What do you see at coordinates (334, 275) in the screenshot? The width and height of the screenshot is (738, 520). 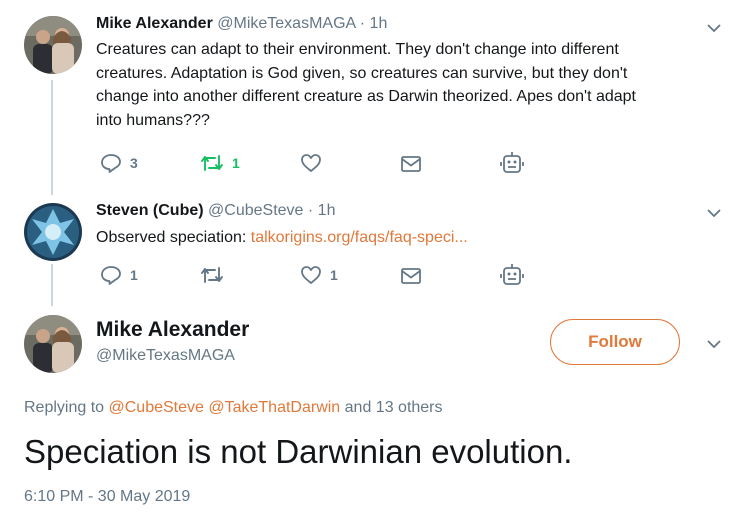 I see `like-count: 1` at bounding box center [334, 275].